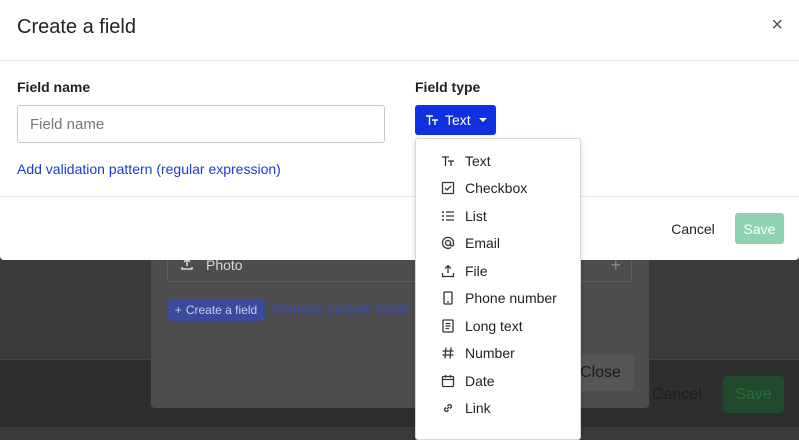  I want to click on menu-item-label: Link, so click(478, 407).